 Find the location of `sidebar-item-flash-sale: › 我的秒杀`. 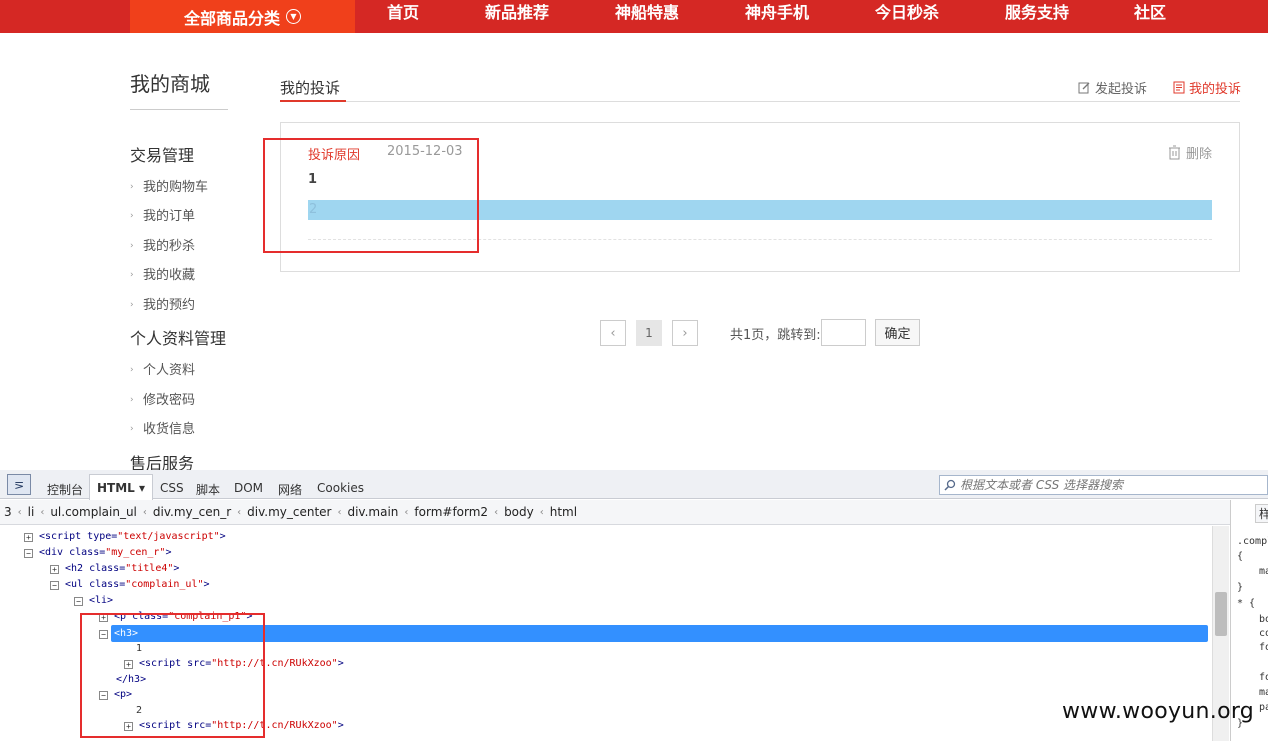

sidebar-item-flash-sale: › 我的秒杀 is located at coordinates (162, 244).